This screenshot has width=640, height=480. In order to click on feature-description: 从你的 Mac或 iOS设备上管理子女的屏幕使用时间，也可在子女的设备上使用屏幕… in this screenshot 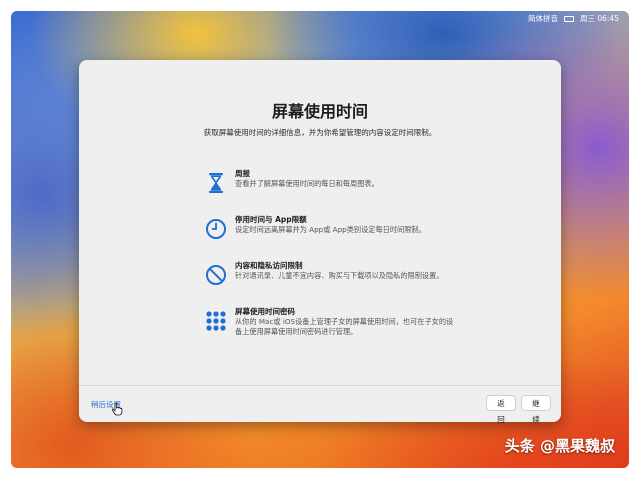, I will do `click(344, 326)`.